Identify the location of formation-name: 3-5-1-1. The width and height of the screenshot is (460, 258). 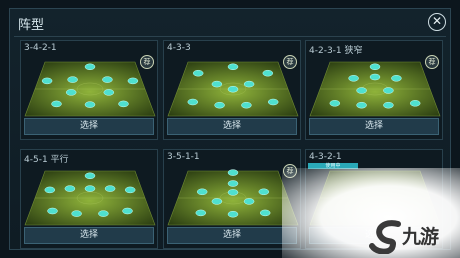
(183, 157).